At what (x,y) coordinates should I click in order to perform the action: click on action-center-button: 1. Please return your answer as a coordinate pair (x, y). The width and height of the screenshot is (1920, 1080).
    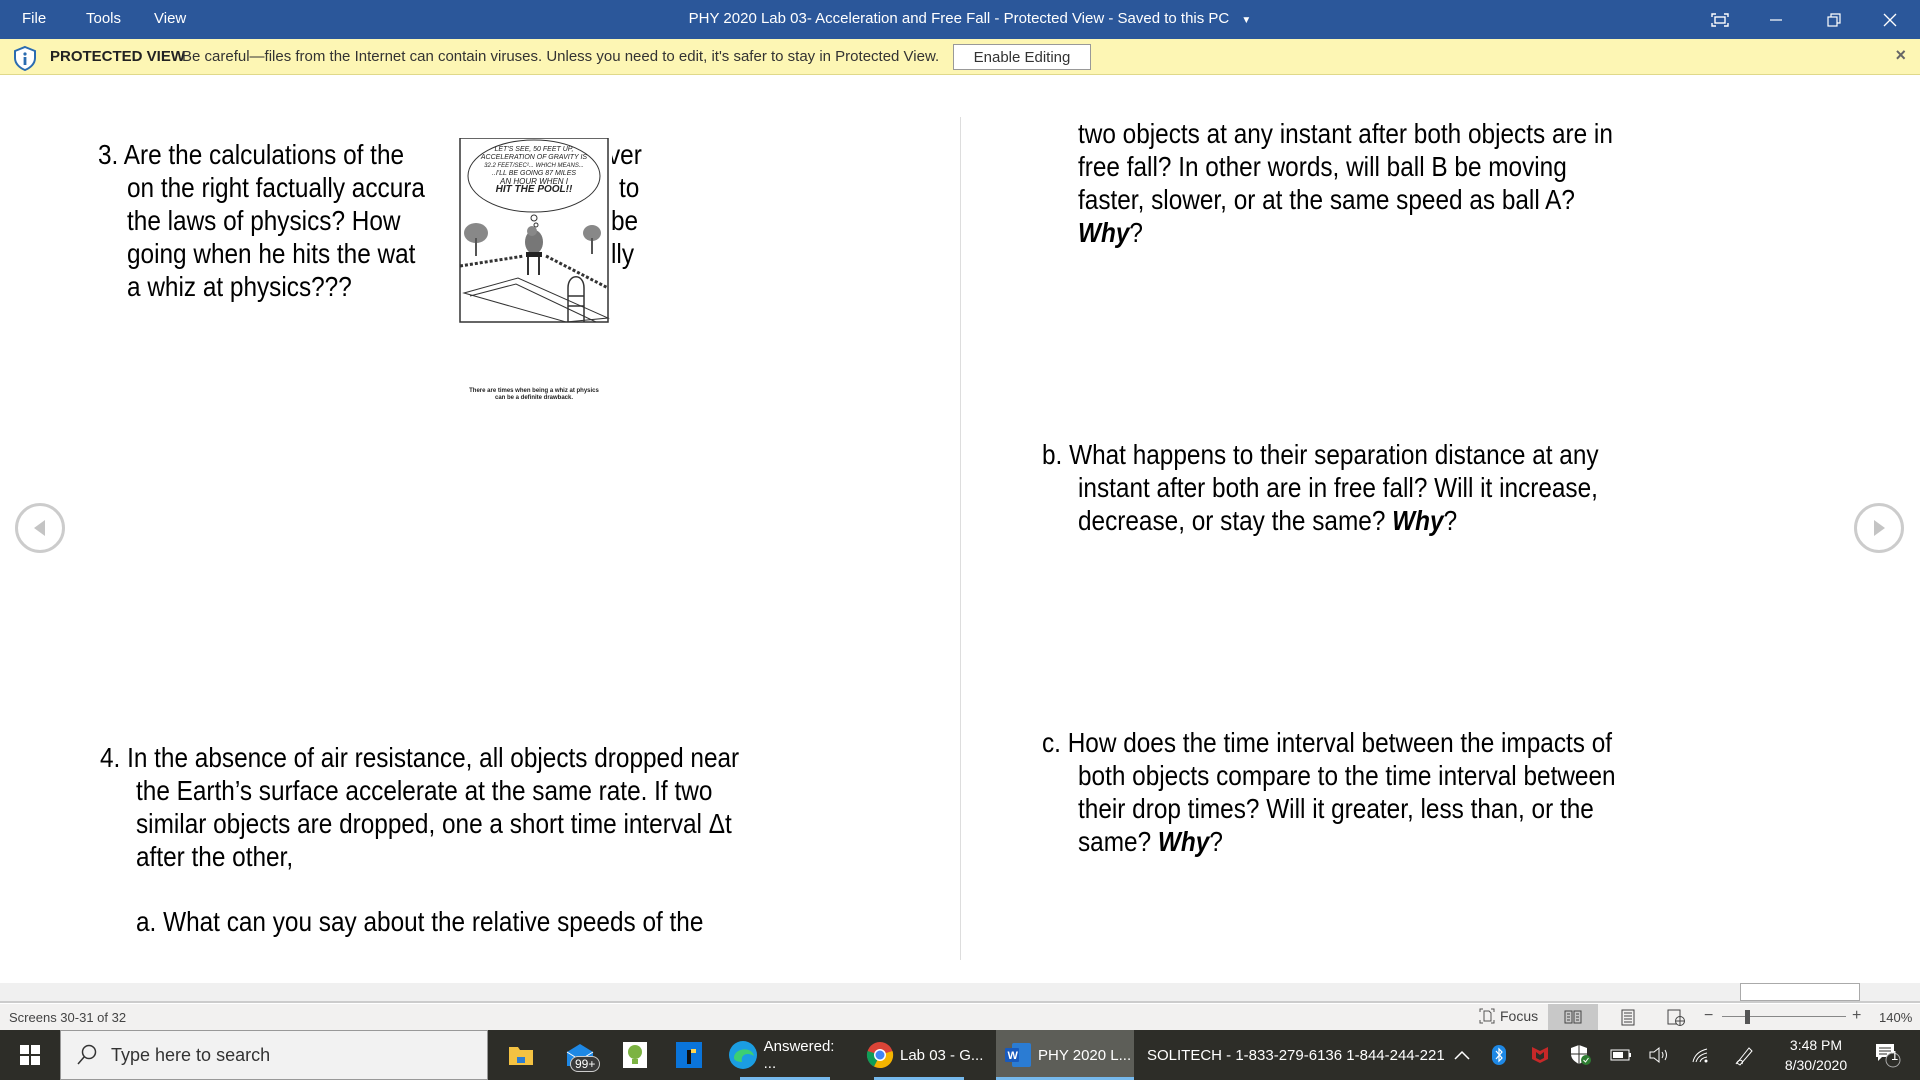
    Looking at the image, I should click on (1888, 1055).